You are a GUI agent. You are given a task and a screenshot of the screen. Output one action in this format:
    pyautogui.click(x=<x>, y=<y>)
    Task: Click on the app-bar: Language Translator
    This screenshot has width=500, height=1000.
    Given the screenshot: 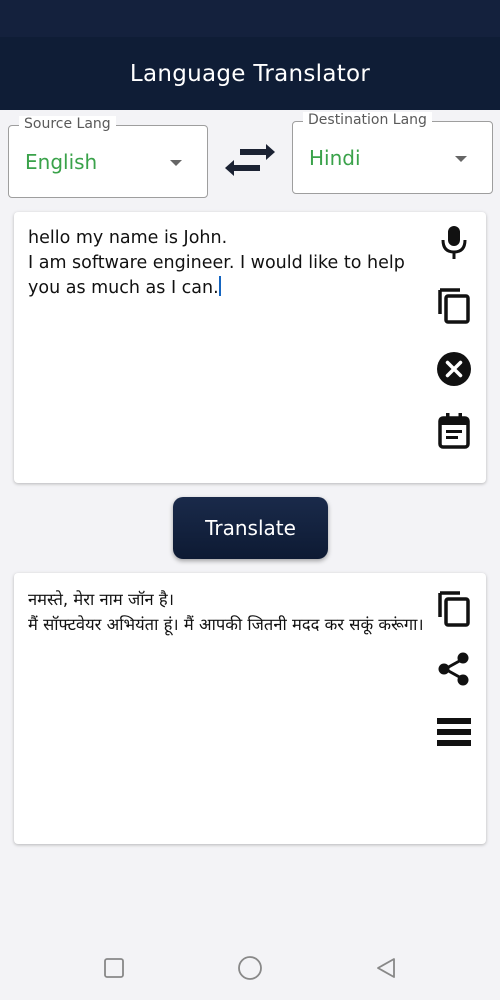 What is the action you would take?
    pyautogui.click(x=250, y=73)
    